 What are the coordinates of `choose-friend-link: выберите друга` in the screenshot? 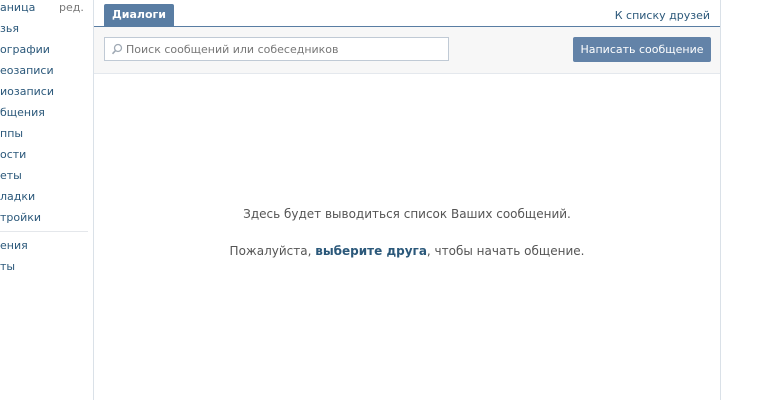 It's located at (371, 251).